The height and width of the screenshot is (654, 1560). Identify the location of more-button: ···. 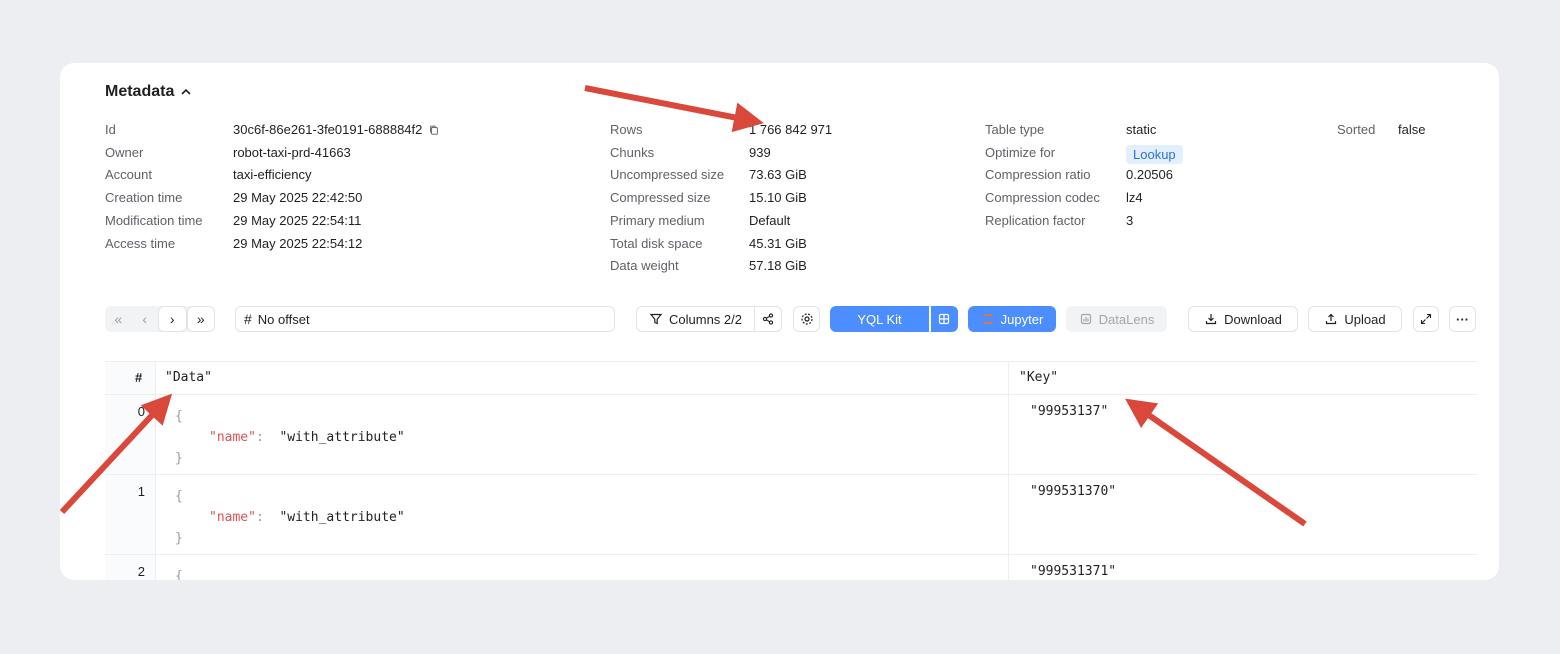
(1462, 319).